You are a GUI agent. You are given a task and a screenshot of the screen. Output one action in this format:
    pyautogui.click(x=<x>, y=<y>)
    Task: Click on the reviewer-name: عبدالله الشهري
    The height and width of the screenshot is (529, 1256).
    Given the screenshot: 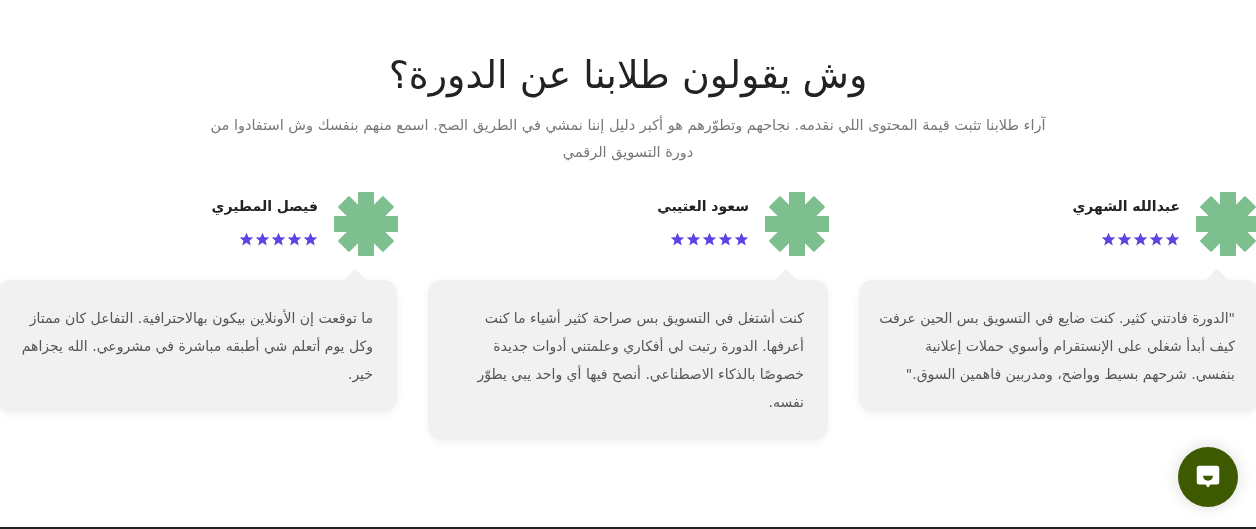 What is the action you would take?
    pyautogui.click(x=1126, y=206)
    